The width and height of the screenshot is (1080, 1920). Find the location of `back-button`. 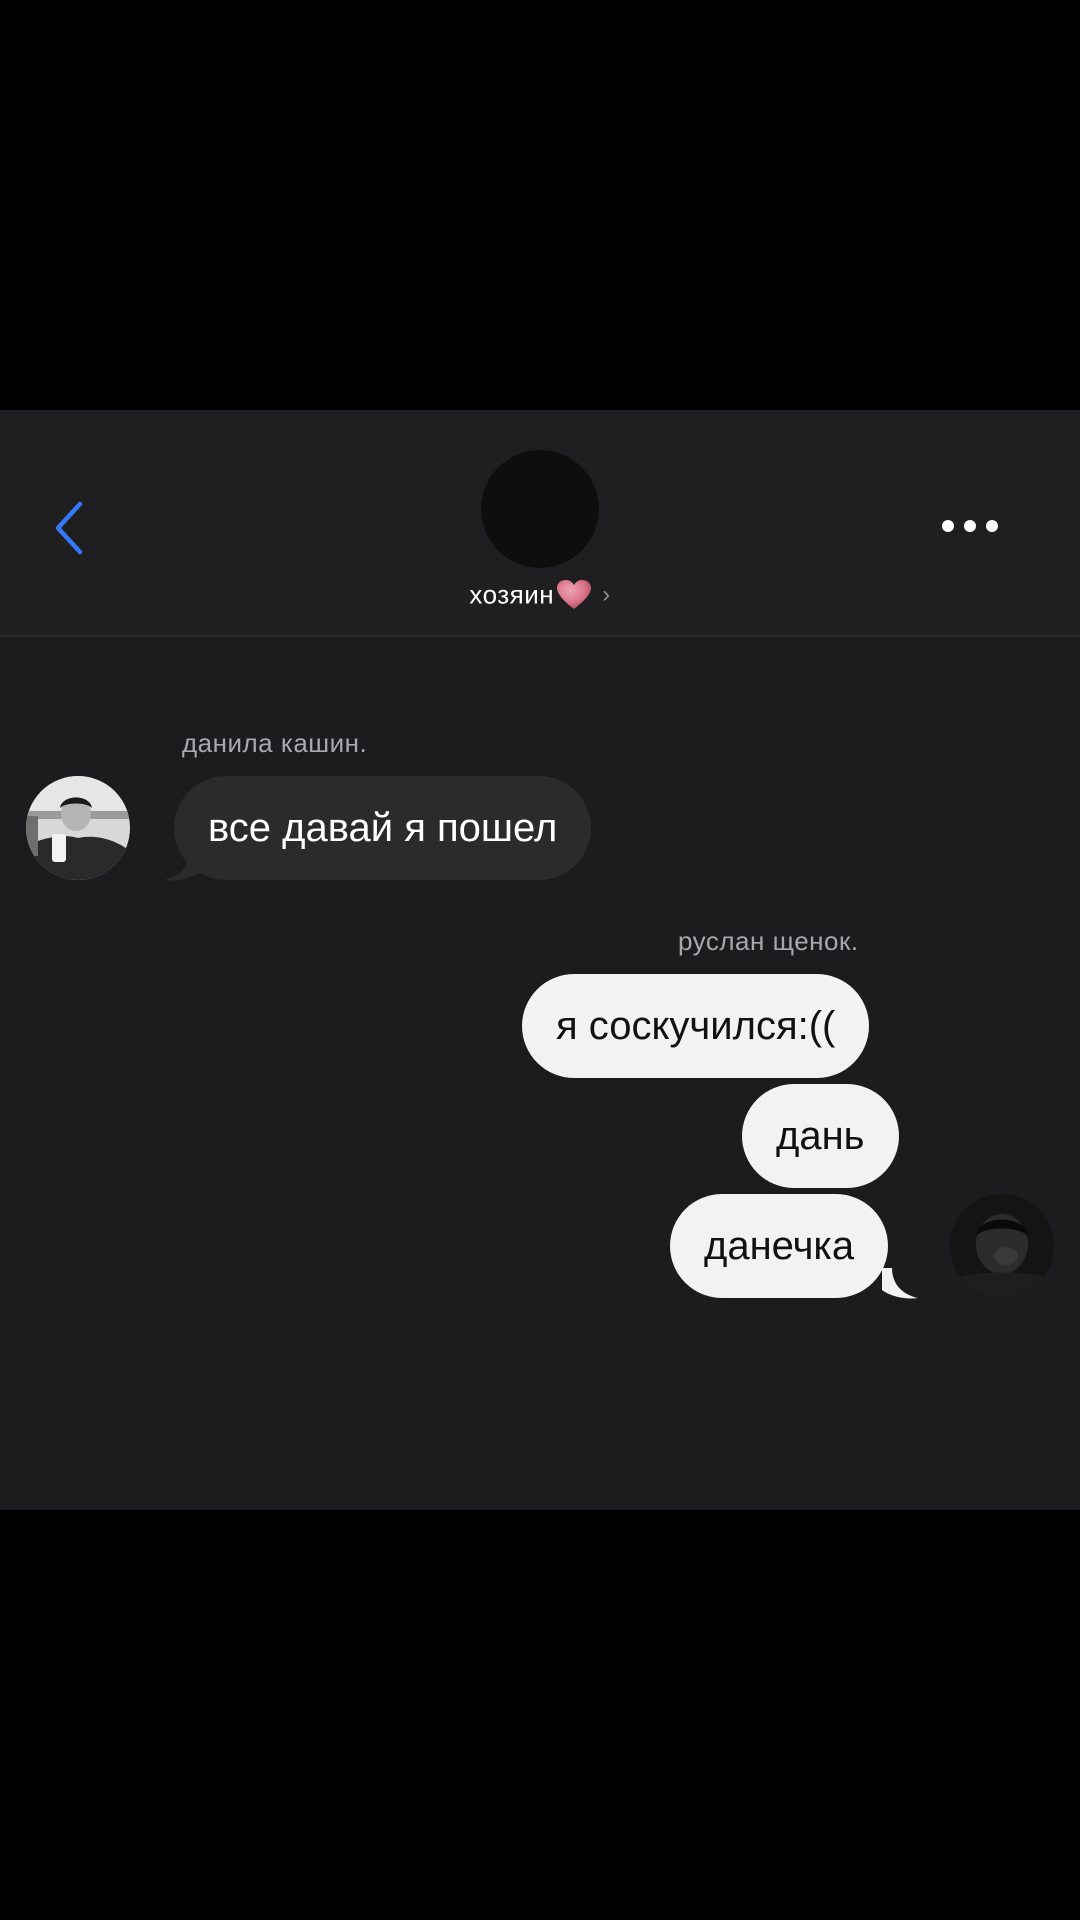

back-button is located at coordinates (70, 528).